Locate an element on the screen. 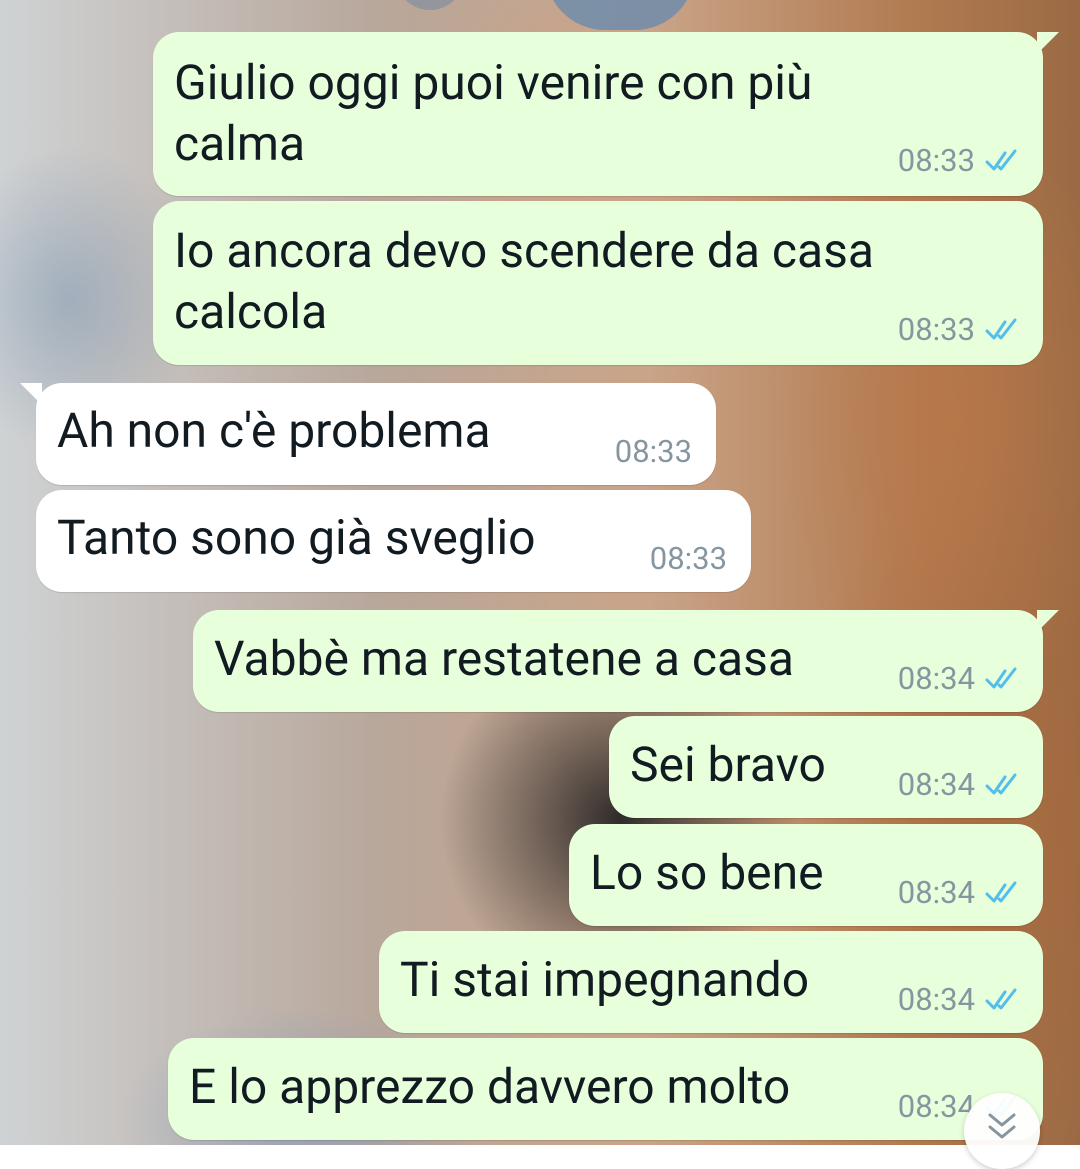 The height and width of the screenshot is (1169, 1080). message-bubble-outgoing: Ti stai impegnando 08:34 is located at coordinates (711, 982).